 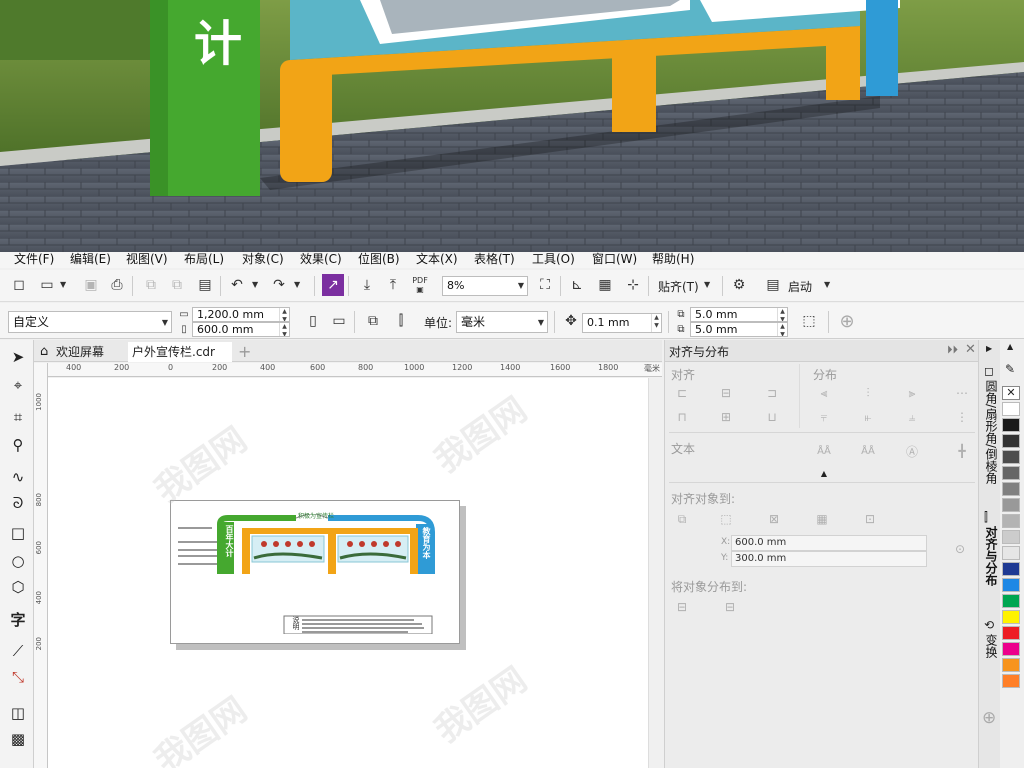 I want to click on open-dropdown-icon: ▼, so click(x=63, y=284).